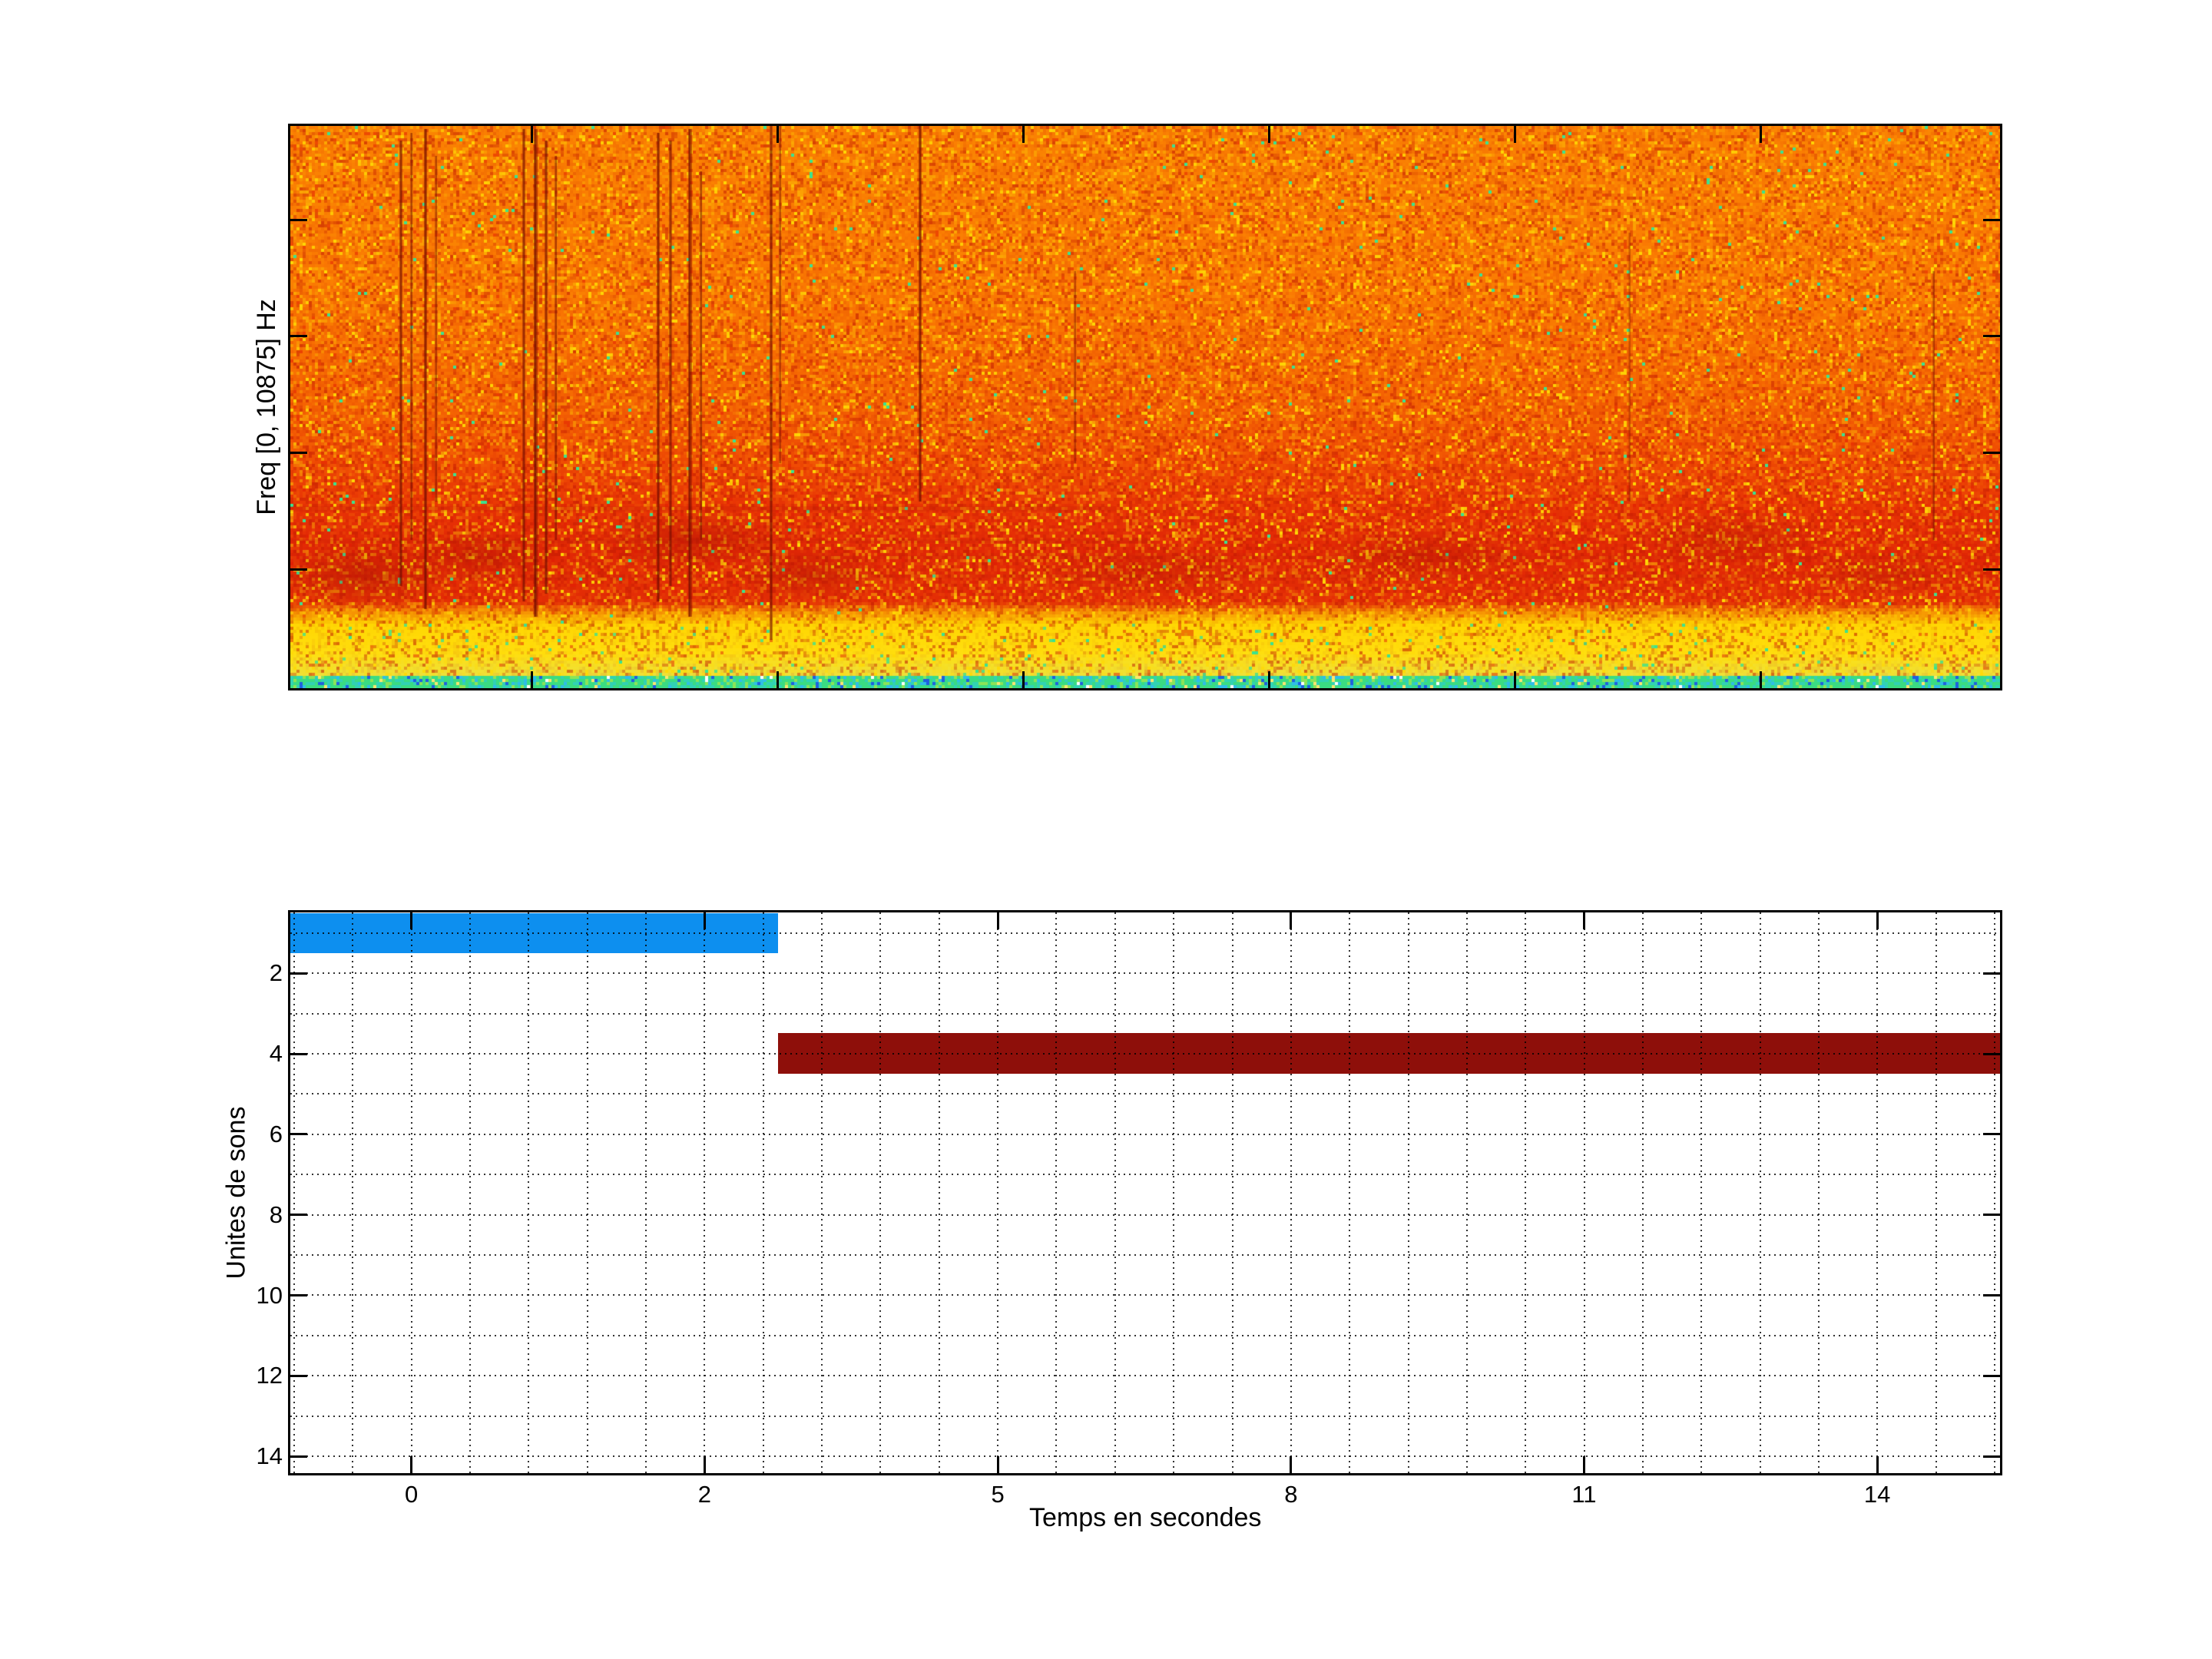 The width and height of the screenshot is (2212, 1659). What do you see at coordinates (411, 1495) in the screenshot?
I see `x-tick-label: 0` at bounding box center [411, 1495].